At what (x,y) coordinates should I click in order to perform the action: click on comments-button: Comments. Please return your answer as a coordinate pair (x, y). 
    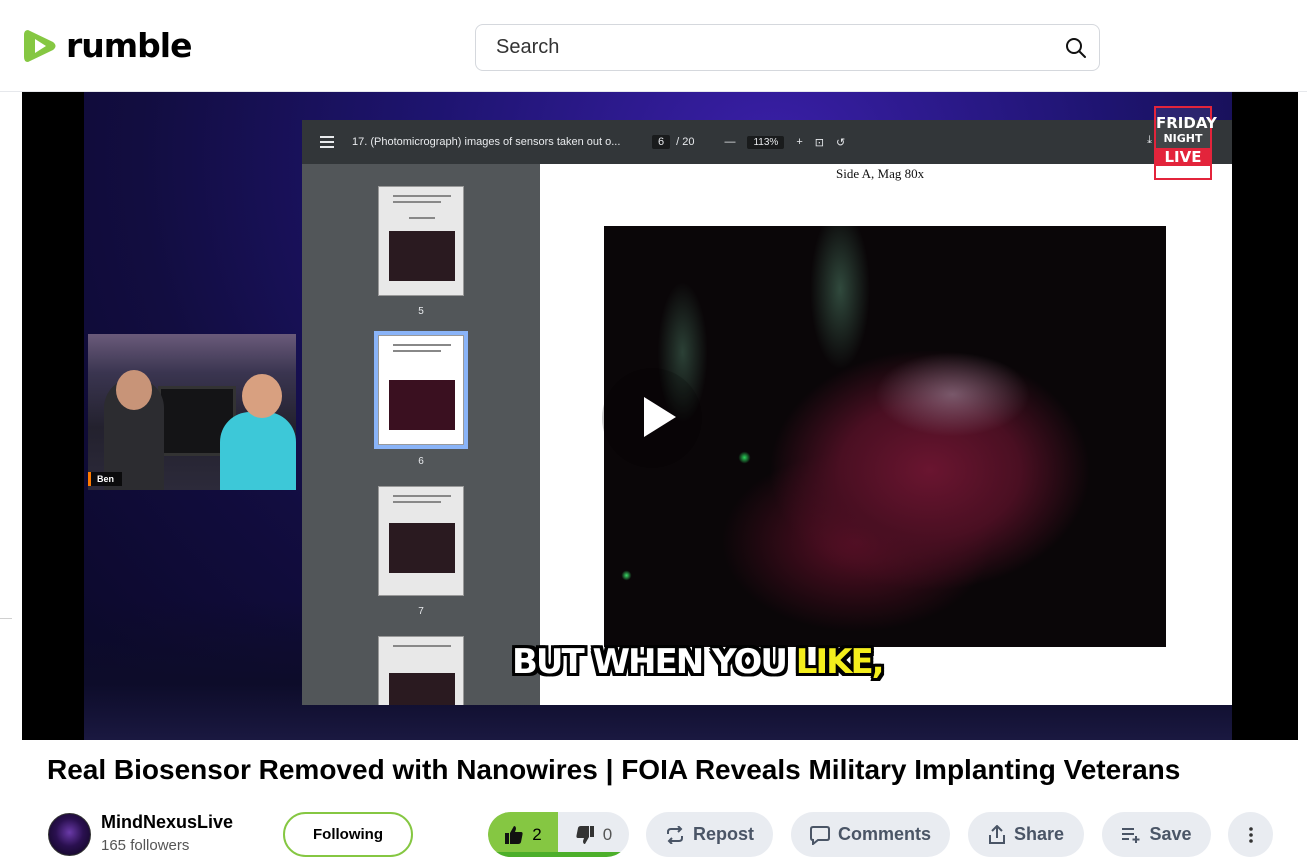
    Looking at the image, I should click on (870, 834).